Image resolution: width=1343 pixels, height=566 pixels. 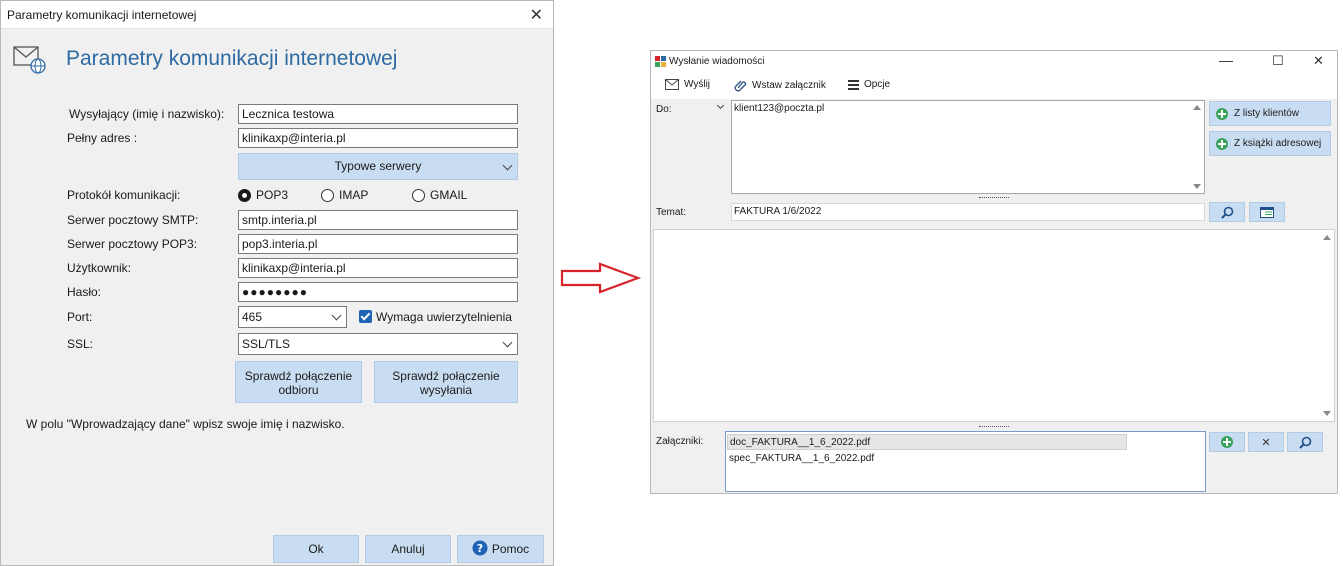 I want to click on app-icon, so click(x=660, y=61).